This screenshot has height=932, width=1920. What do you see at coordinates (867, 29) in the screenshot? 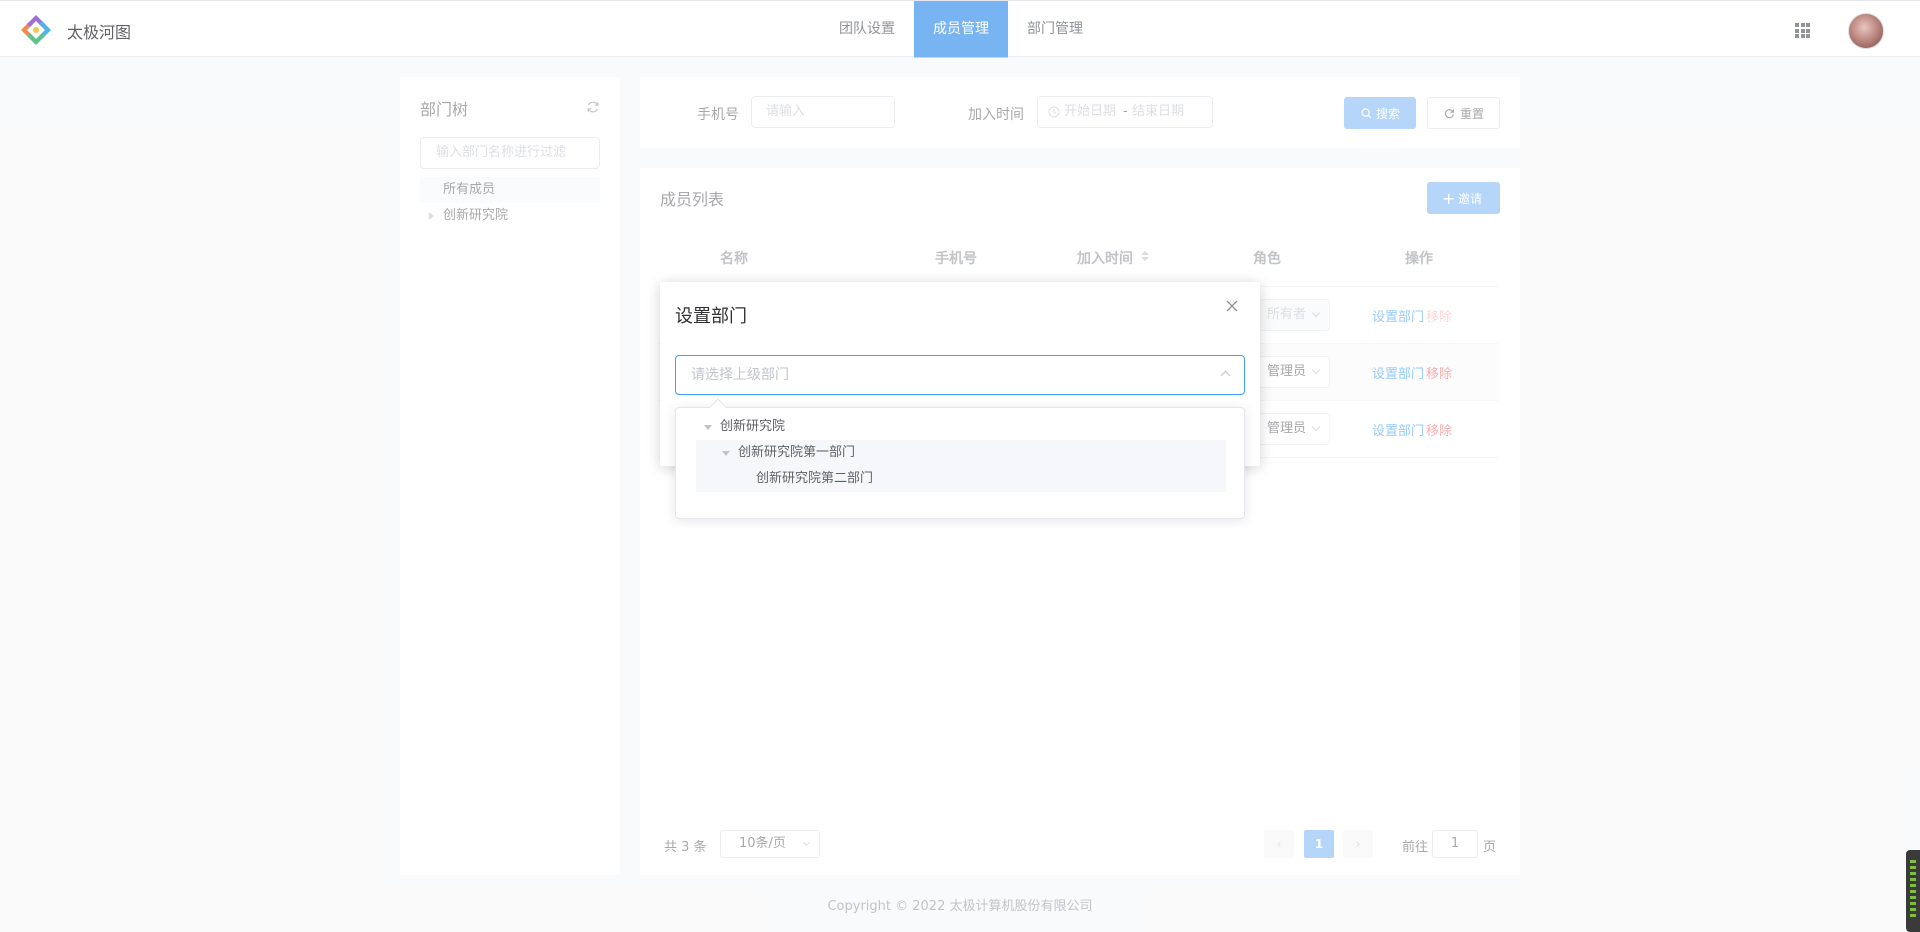
I see `tab-team-settings: 团队设置` at bounding box center [867, 29].